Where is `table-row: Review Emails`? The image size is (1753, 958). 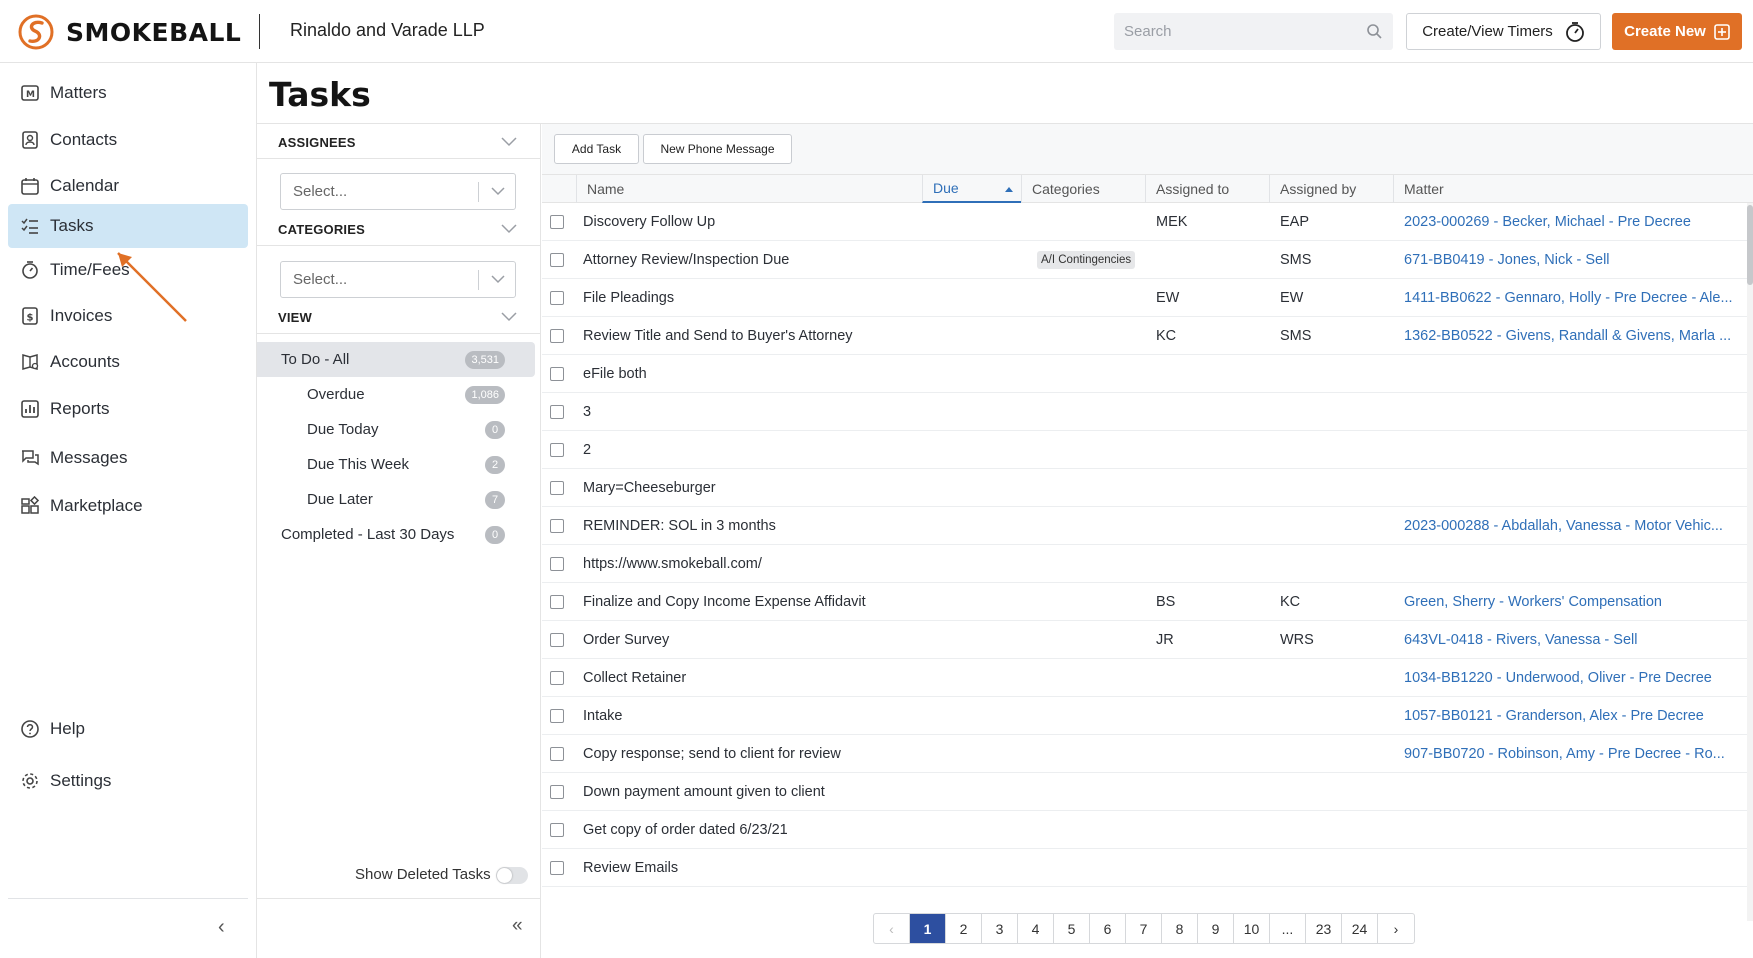 table-row: Review Emails is located at coordinates (1144, 868).